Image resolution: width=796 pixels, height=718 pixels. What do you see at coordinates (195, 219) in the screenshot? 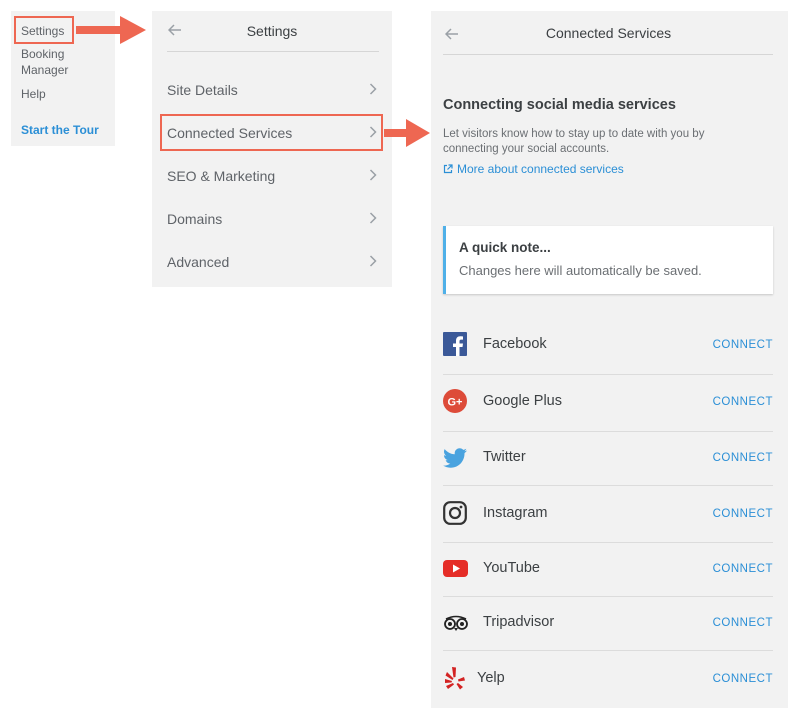
I see `menu-item-label: Domains` at bounding box center [195, 219].